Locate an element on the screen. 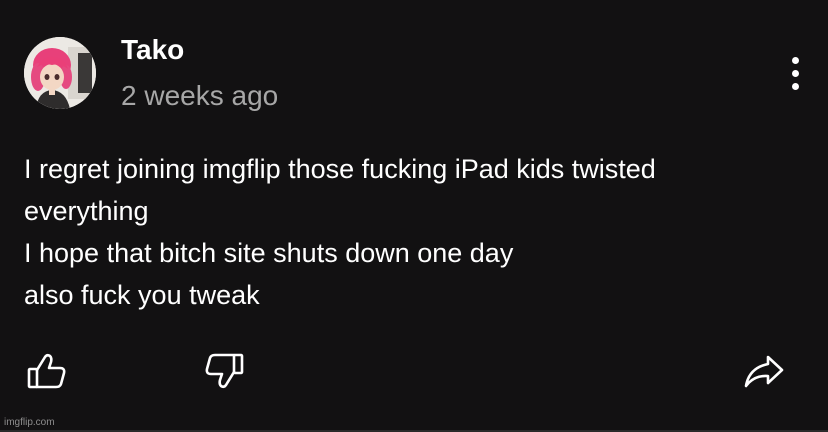  like-button is located at coordinates (47, 371).